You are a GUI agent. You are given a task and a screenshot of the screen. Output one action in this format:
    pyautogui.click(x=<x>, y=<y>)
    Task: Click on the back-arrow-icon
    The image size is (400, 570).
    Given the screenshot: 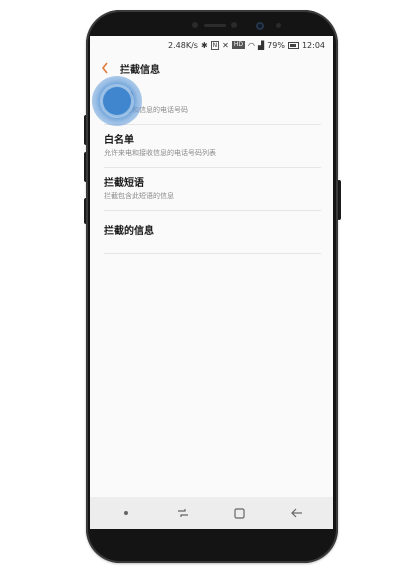 What is the action you would take?
    pyautogui.click(x=104, y=68)
    